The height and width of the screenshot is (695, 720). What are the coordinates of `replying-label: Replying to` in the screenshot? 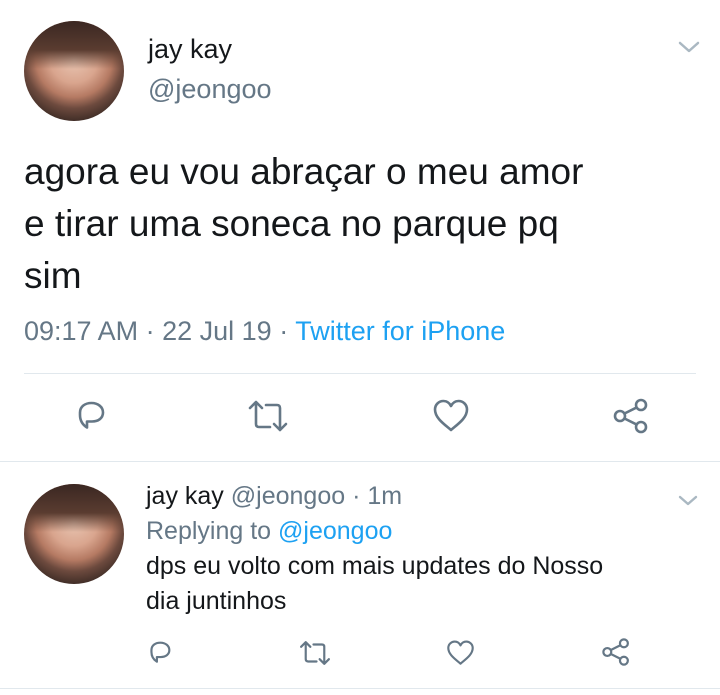 It's located at (209, 531).